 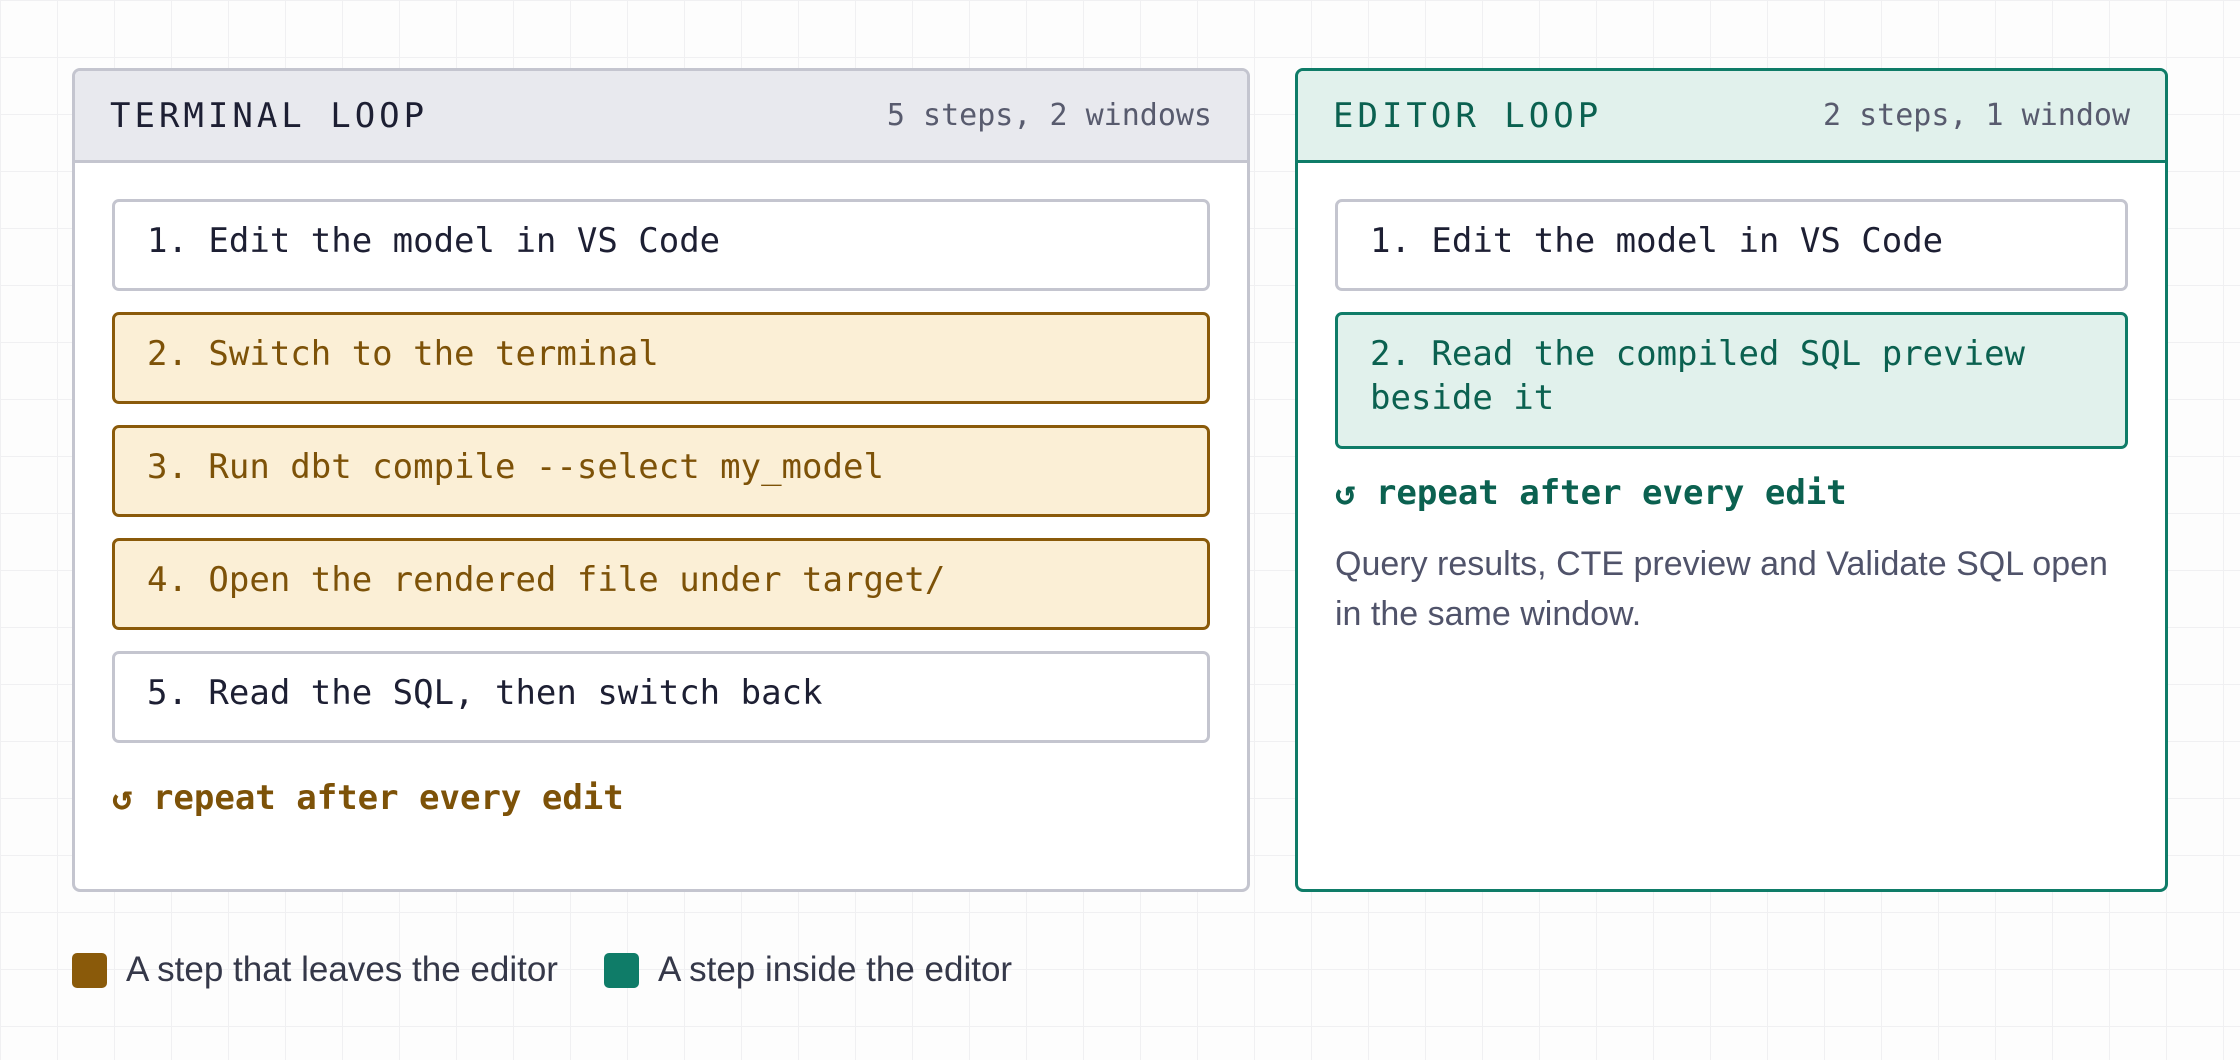 What do you see at coordinates (342, 969) in the screenshot?
I see `legend-label-leaves-editor: A step that leaves the editor` at bounding box center [342, 969].